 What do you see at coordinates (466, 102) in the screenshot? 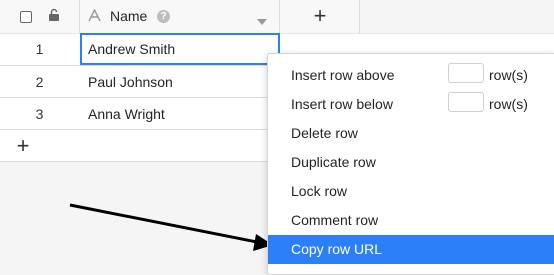
I see `insert-below-count-input` at bounding box center [466, 102].